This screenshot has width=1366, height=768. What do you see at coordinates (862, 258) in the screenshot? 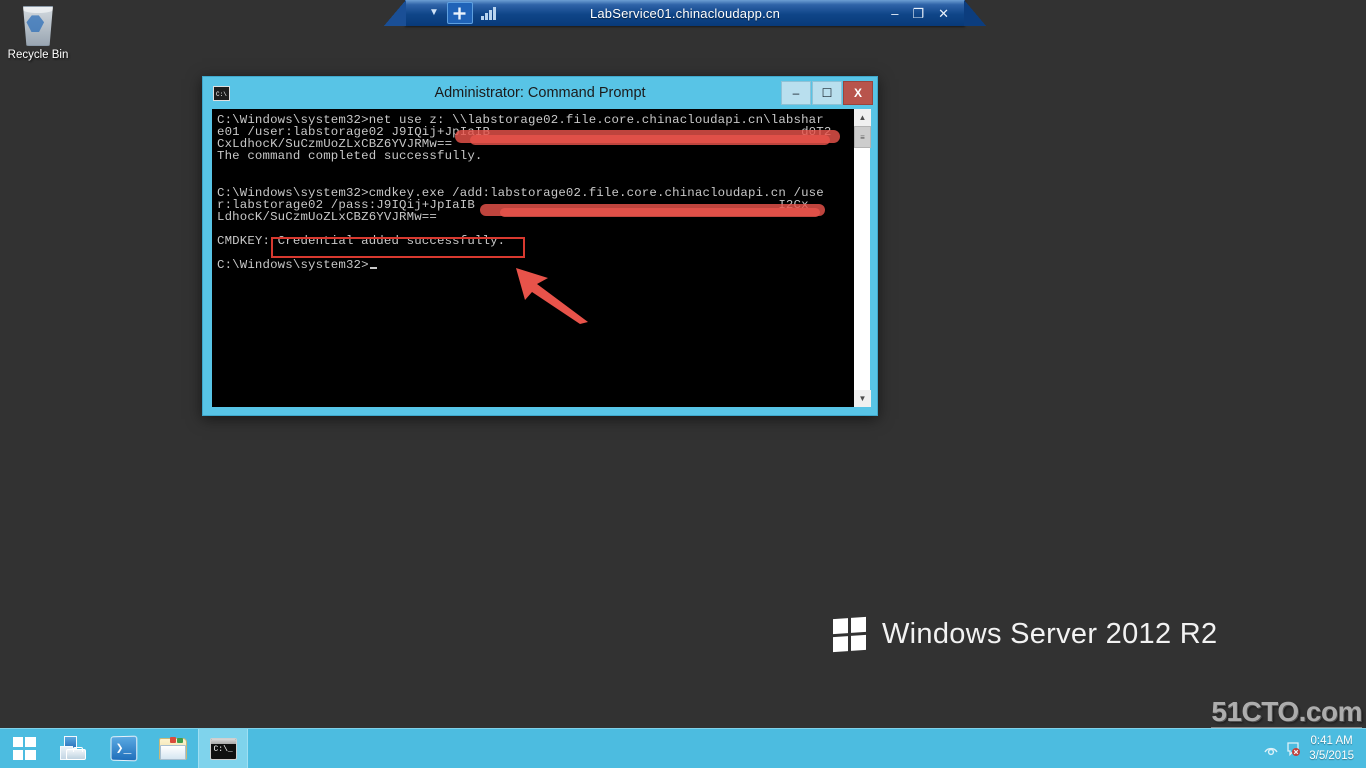
I see `console-scrollbar: ▲ ≡ ▼` at bounding box center [862, 258].